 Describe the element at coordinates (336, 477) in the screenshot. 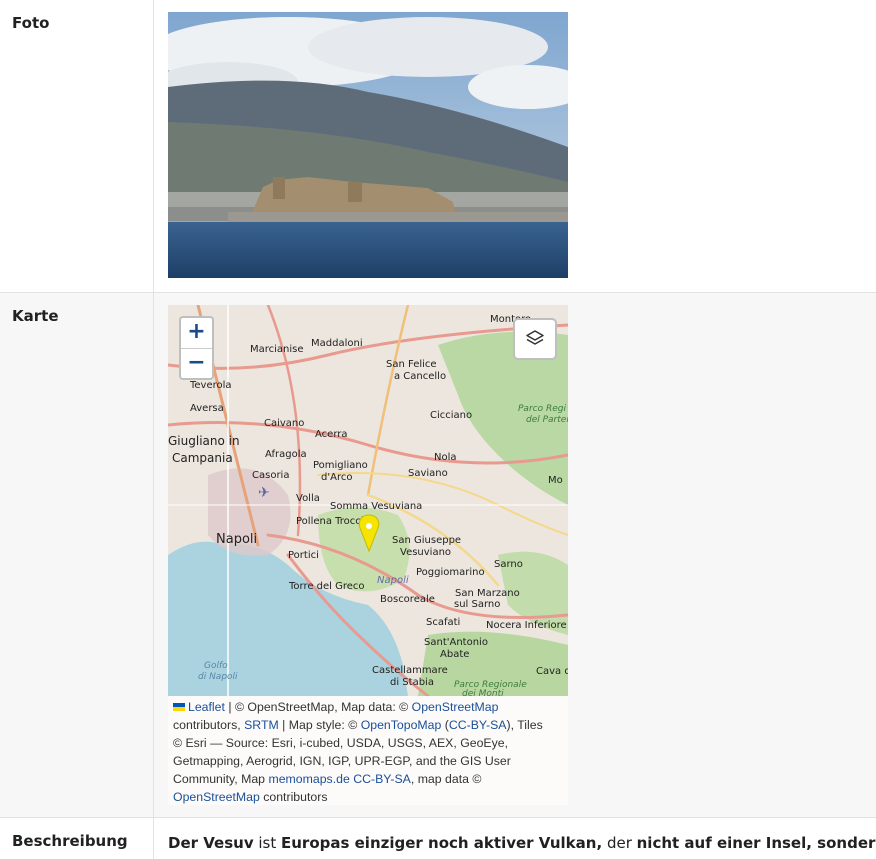

I see `svg-text: d'Arco` at that location.